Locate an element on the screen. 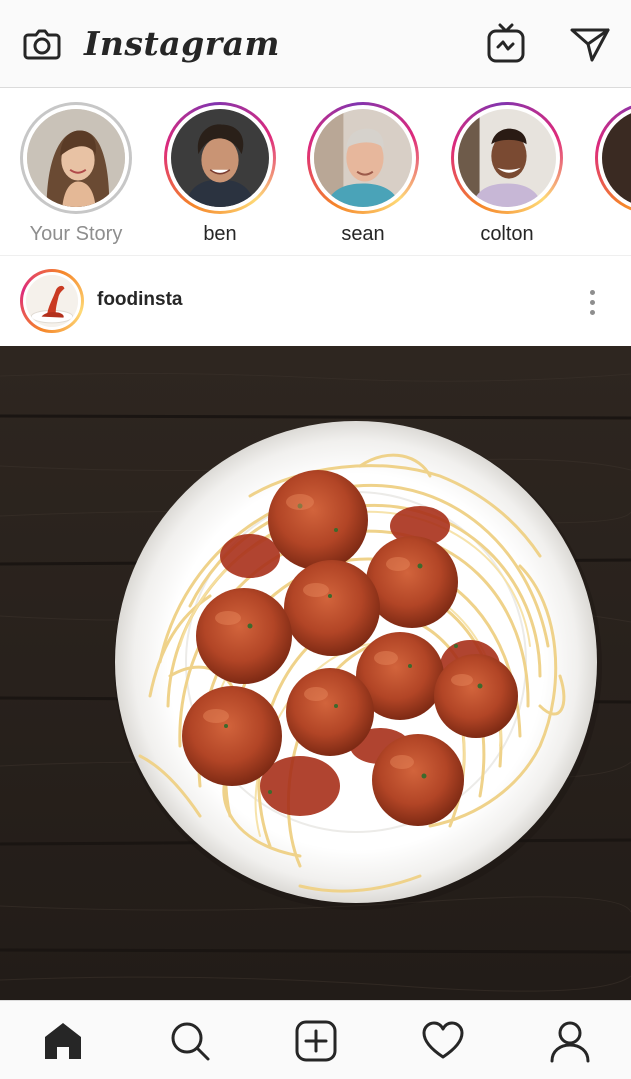 This screenshot has height=1079, width=631. post-more-options-button is located at coordinates (592, 302).